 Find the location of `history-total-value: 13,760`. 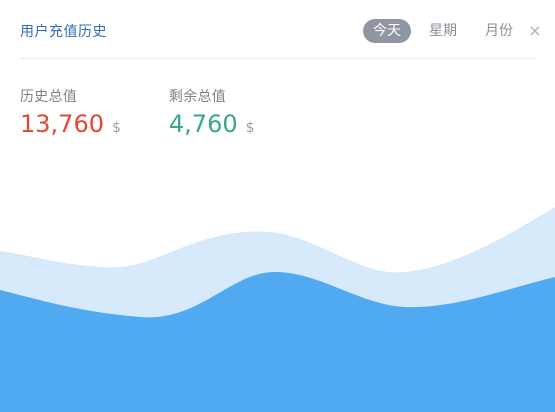

history-total-value: 13,760 is located at coordinates (62, 124).